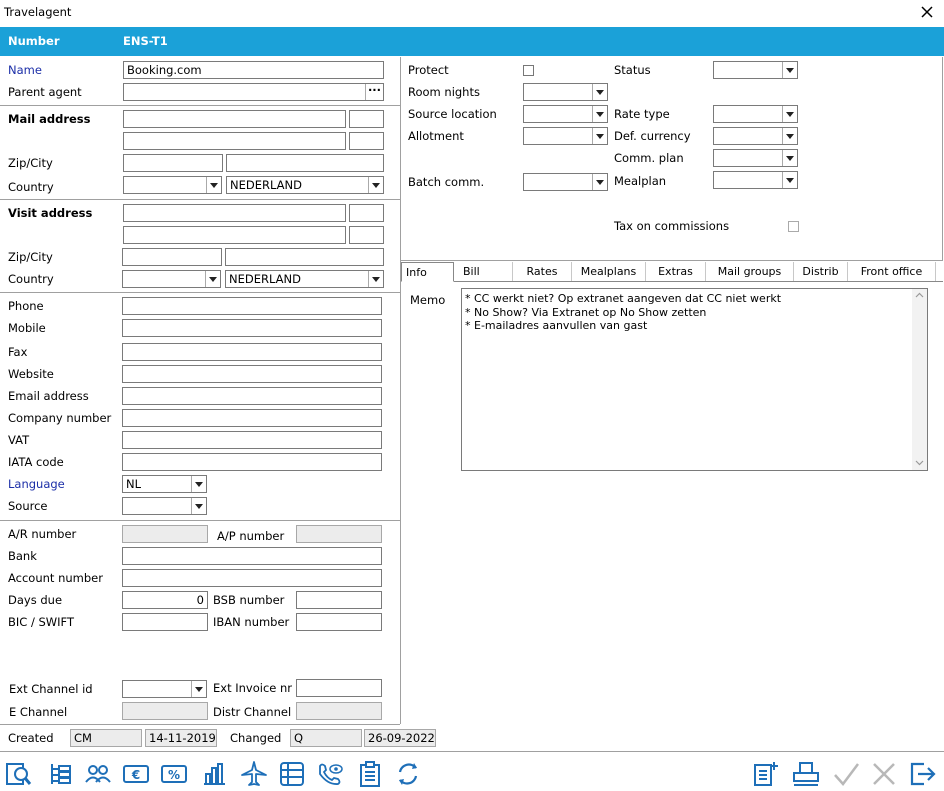  I want to click on mealplan-select, so click(755, 180).